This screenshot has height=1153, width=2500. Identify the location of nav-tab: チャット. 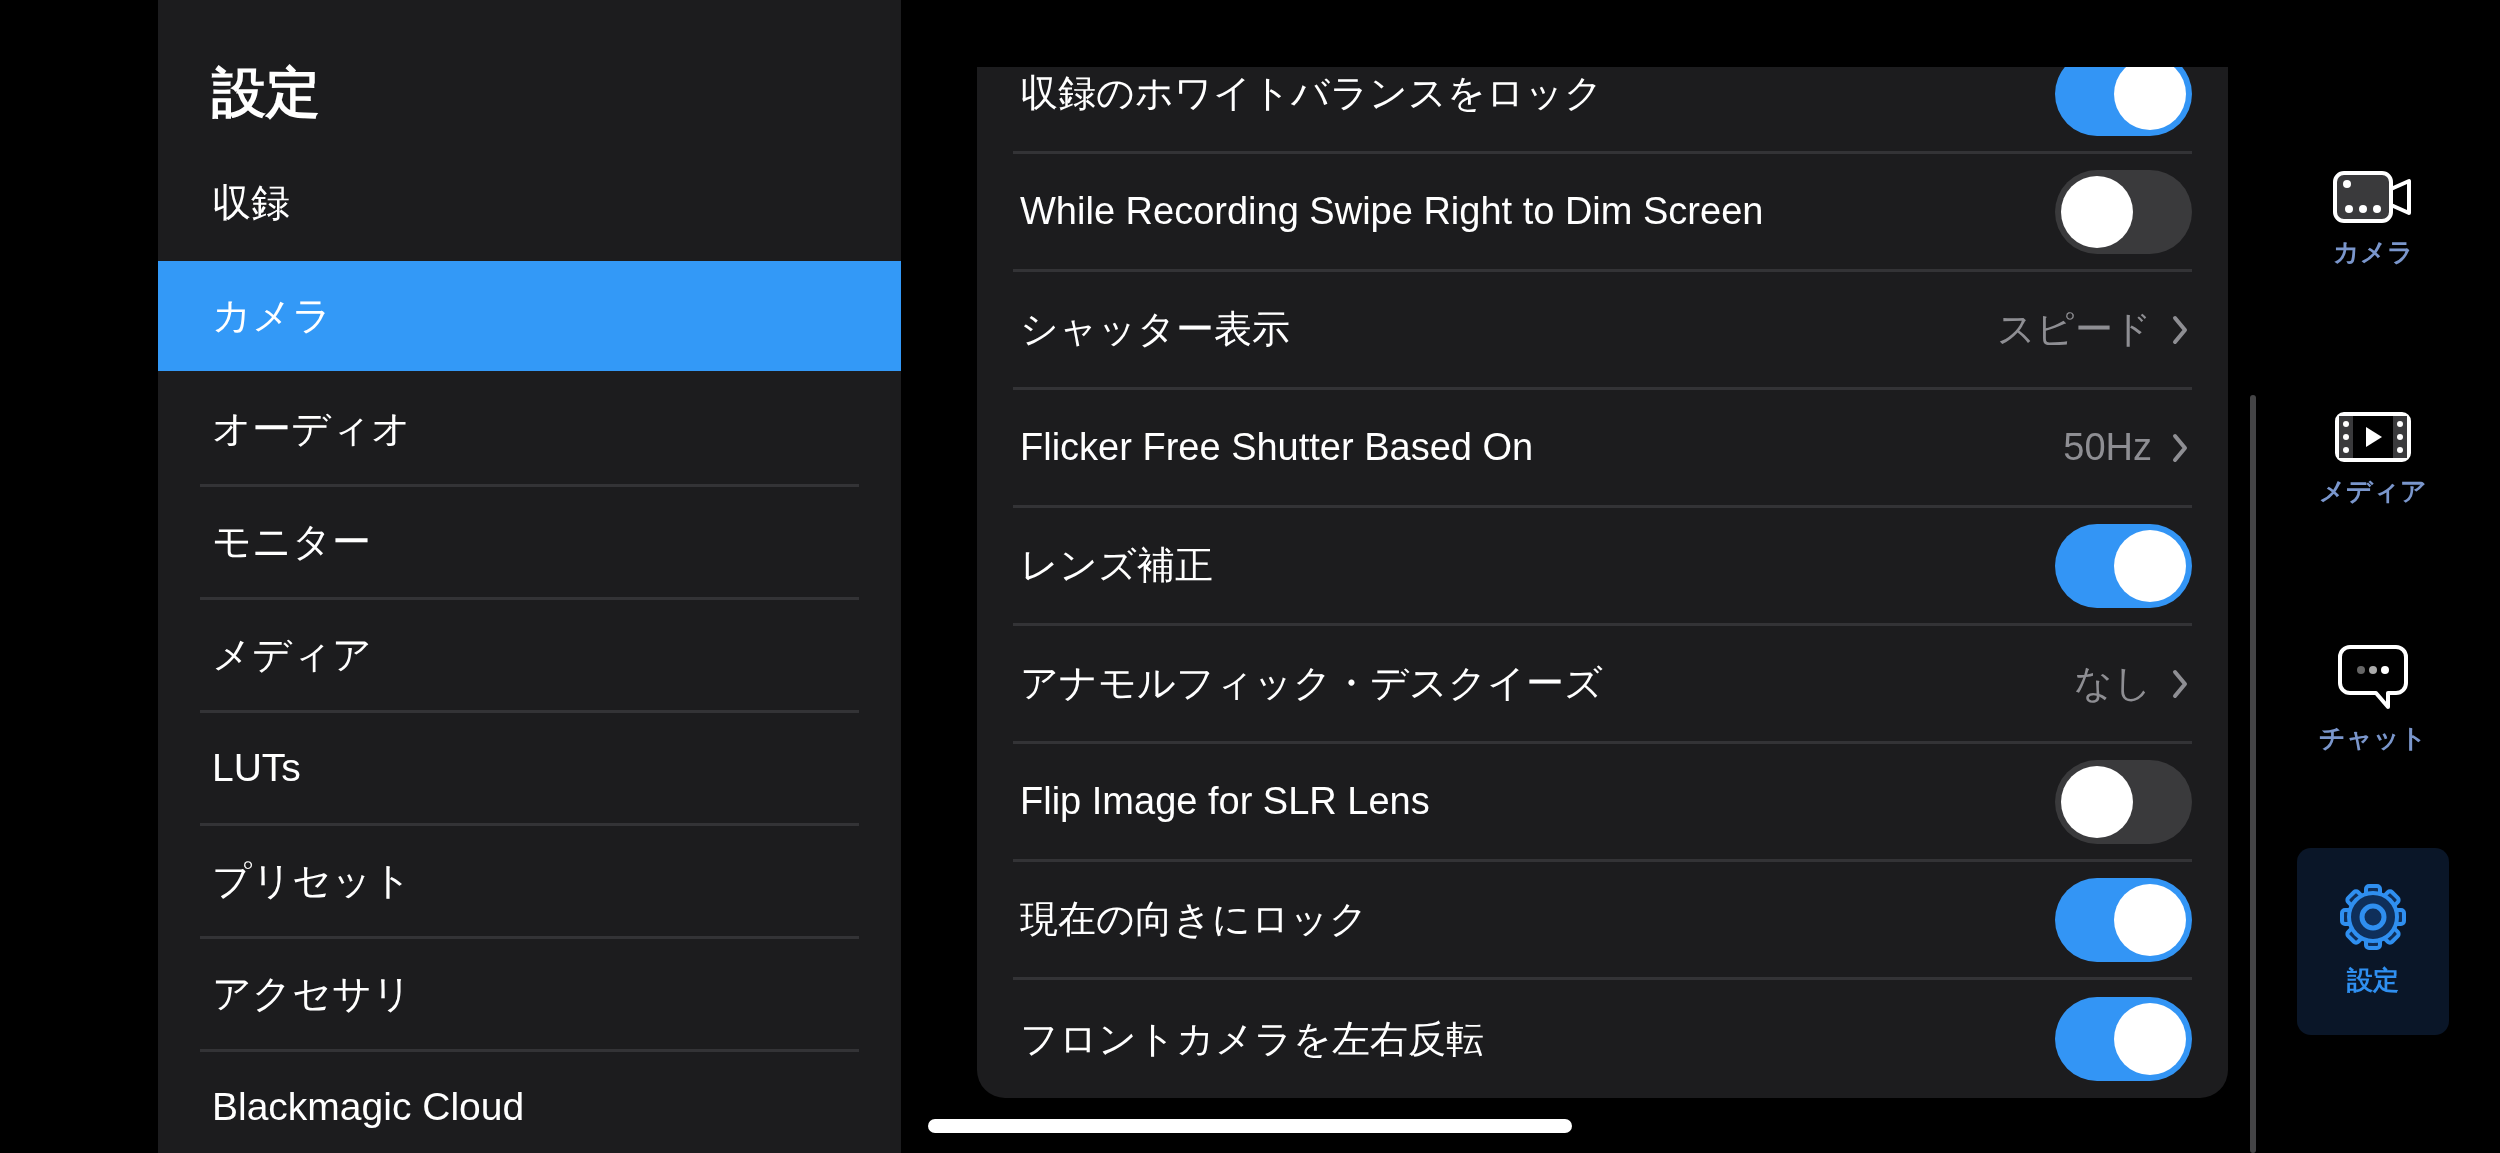
(2373, 701).